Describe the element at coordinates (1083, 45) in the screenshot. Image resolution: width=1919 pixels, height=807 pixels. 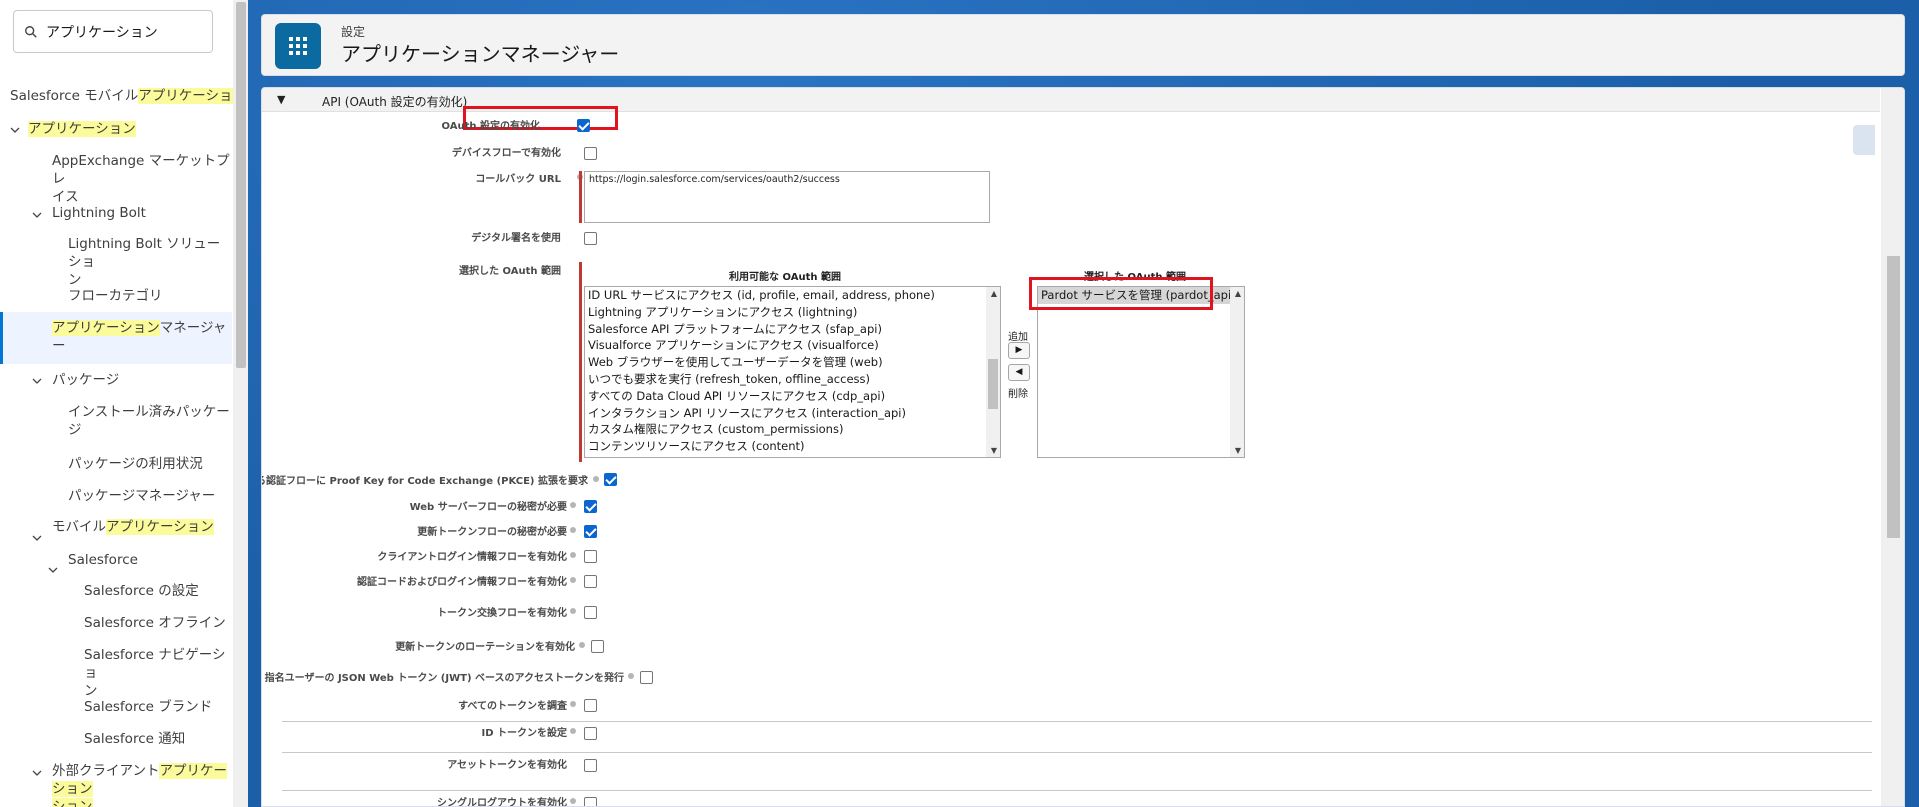
I see `page-header: 設定 アプリケーションマネージャー` at that location.